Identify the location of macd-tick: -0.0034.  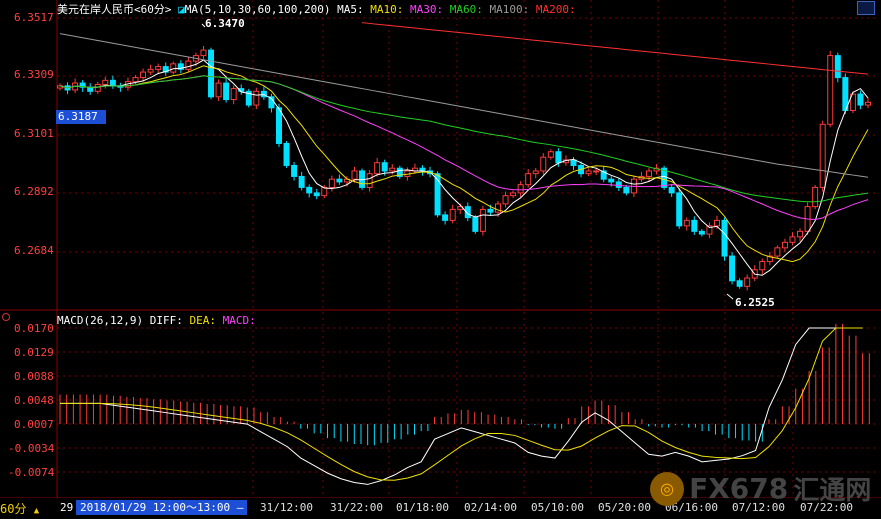
(31, 448).